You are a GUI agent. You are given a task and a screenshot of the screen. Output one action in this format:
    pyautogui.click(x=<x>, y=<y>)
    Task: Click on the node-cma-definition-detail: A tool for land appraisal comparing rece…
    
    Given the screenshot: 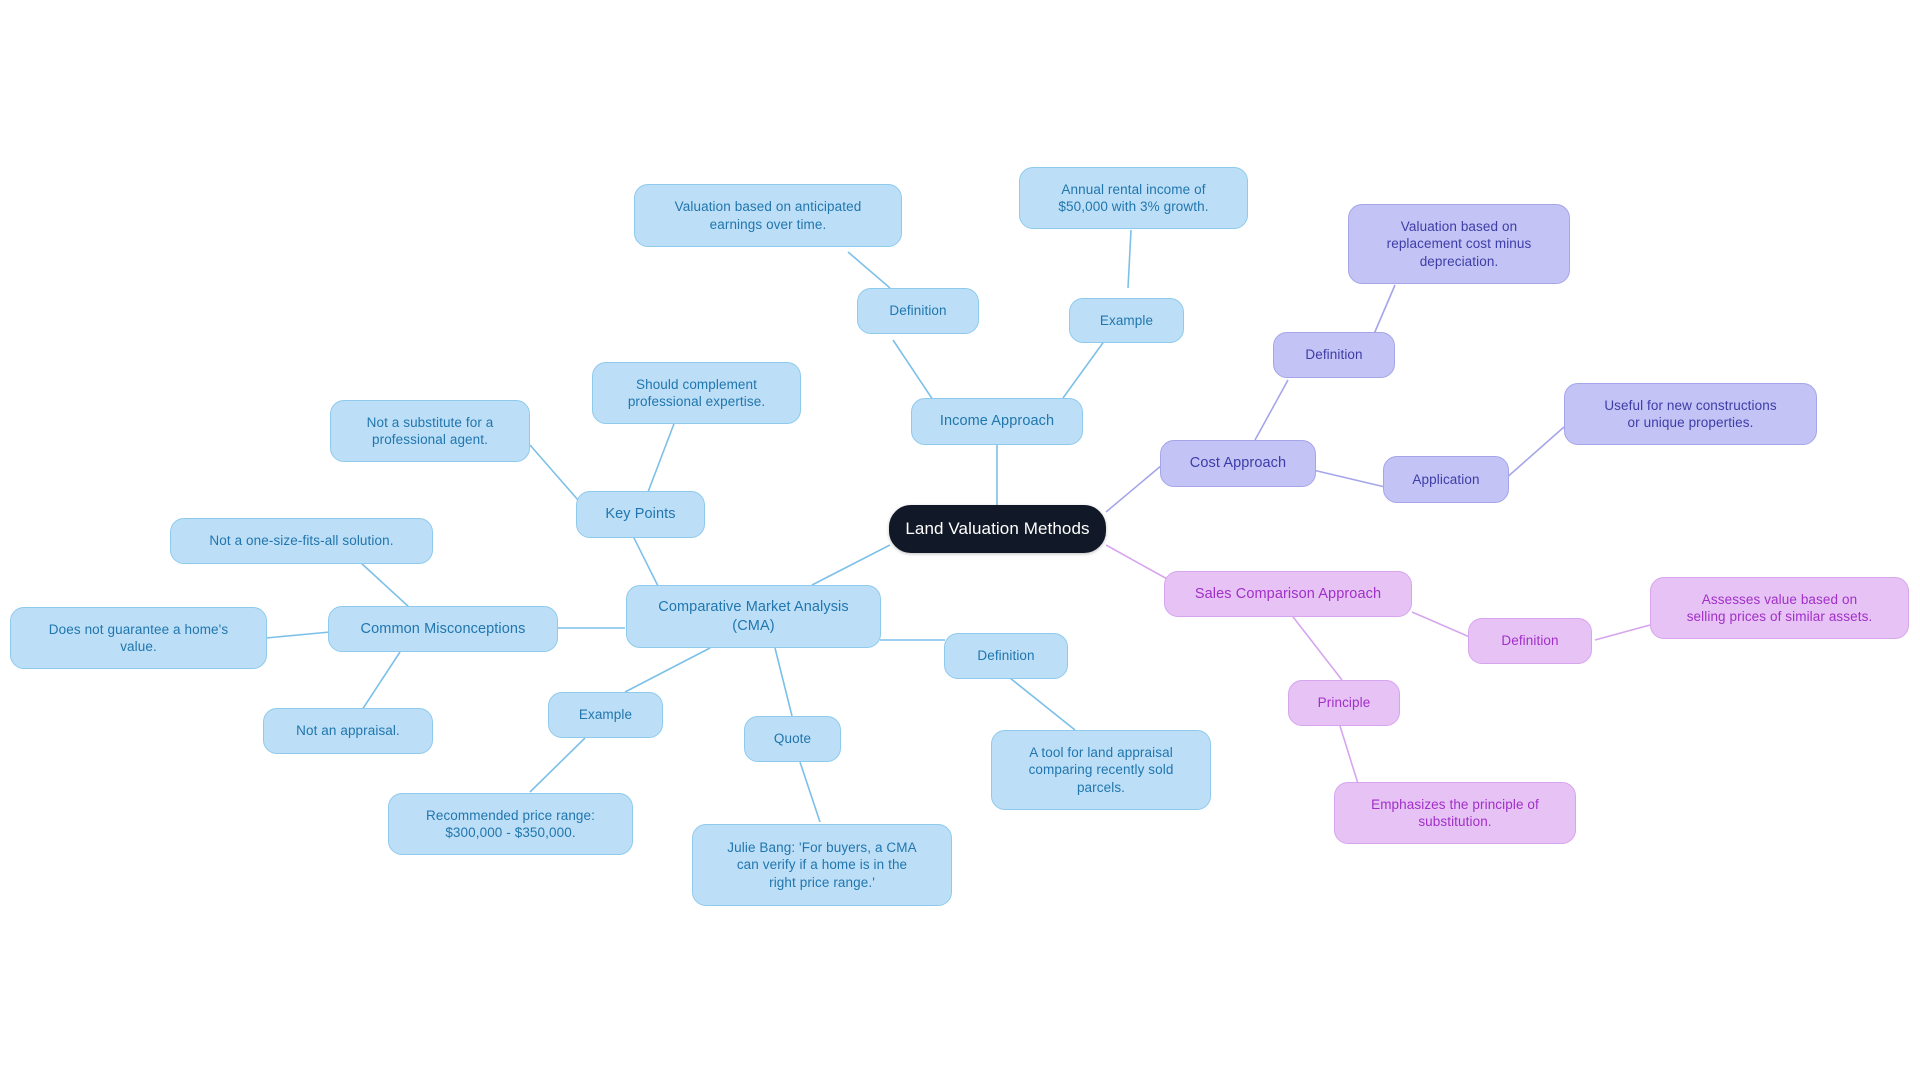 What is the action you would take?
    pyautogui.click(x=1101, y=770)
    